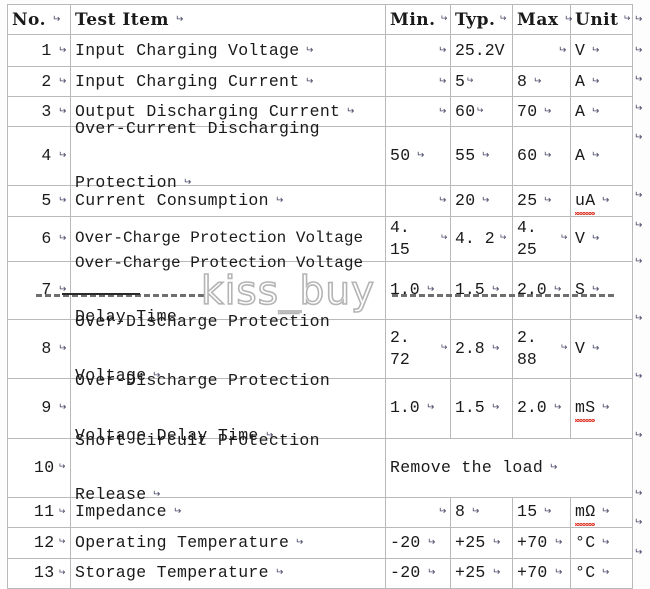 This screenshot has width=650, height=589. What do you see at coordinates (418, 156) in the screenshot?
I see `cell-min: 50 ↵` at bounding box center [418, 156].